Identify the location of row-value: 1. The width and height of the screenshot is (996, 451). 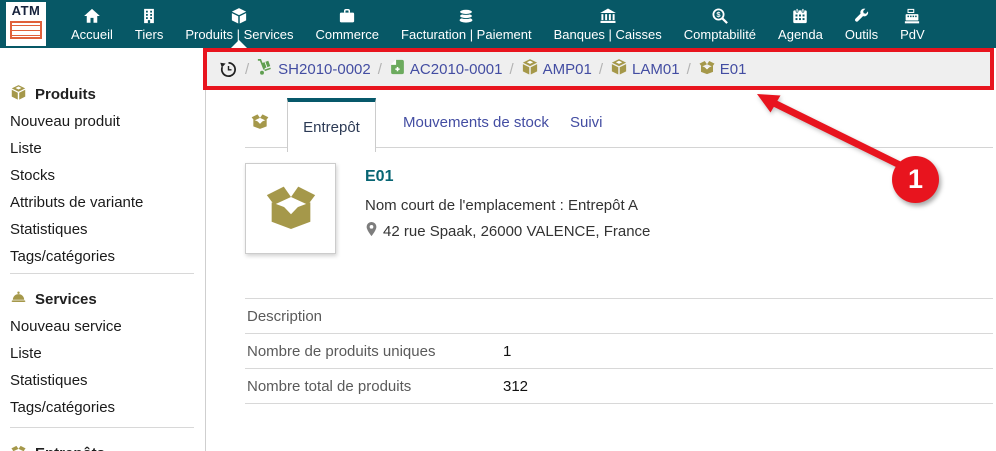
(507, 351).